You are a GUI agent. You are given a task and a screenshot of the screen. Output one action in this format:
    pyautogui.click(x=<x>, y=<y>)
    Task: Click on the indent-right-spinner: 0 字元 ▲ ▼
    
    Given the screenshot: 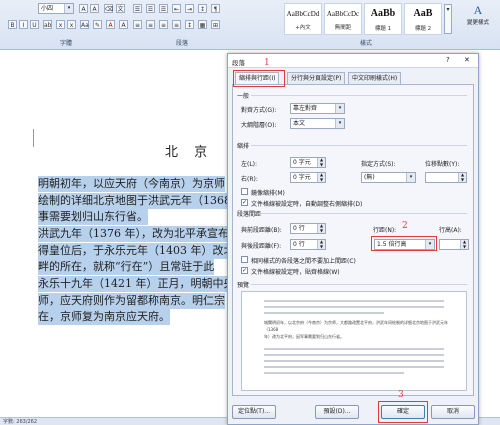 What is the action you would take?
    pyautogui.click(x=308, y=177)
    